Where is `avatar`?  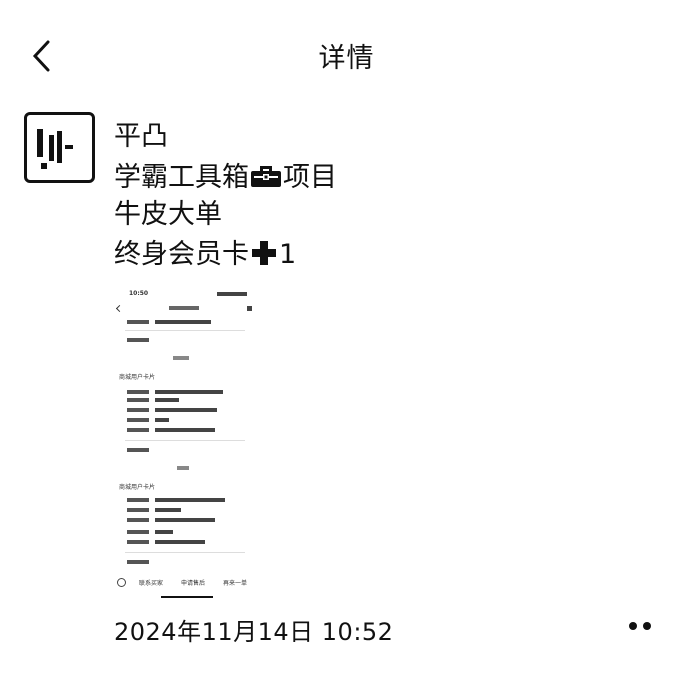 avatar is located at coordinates (59, 147).